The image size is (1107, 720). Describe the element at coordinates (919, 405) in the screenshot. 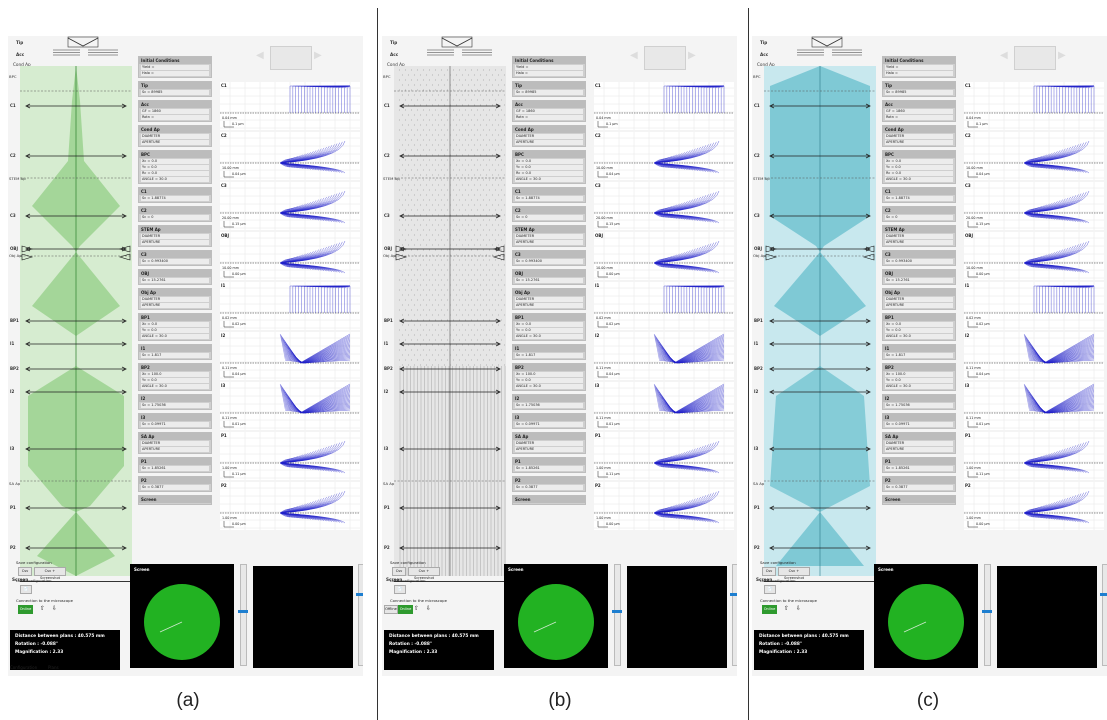

I see `param-field: Sc = 1.75036` at that location.